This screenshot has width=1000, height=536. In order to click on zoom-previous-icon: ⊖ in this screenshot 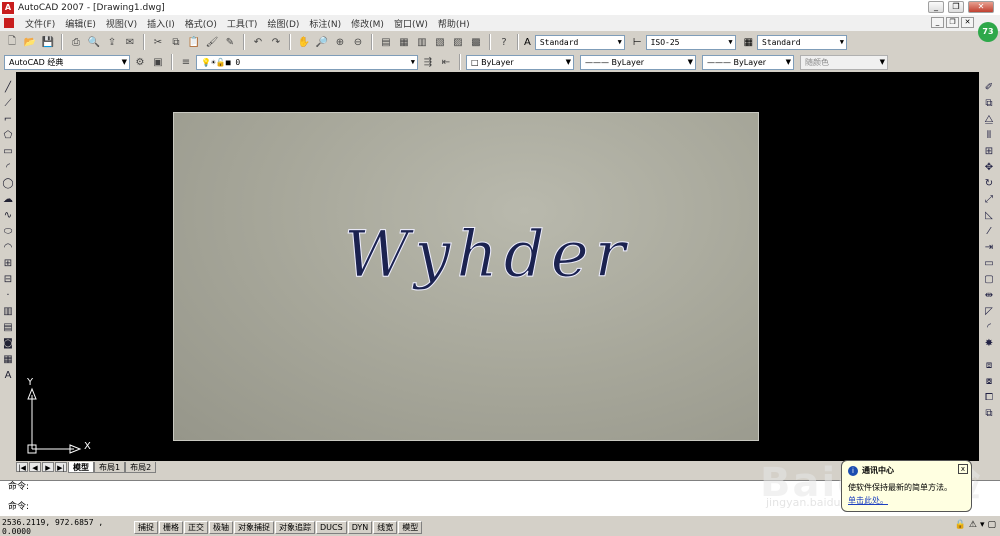, I will do `click(358, 42)`.